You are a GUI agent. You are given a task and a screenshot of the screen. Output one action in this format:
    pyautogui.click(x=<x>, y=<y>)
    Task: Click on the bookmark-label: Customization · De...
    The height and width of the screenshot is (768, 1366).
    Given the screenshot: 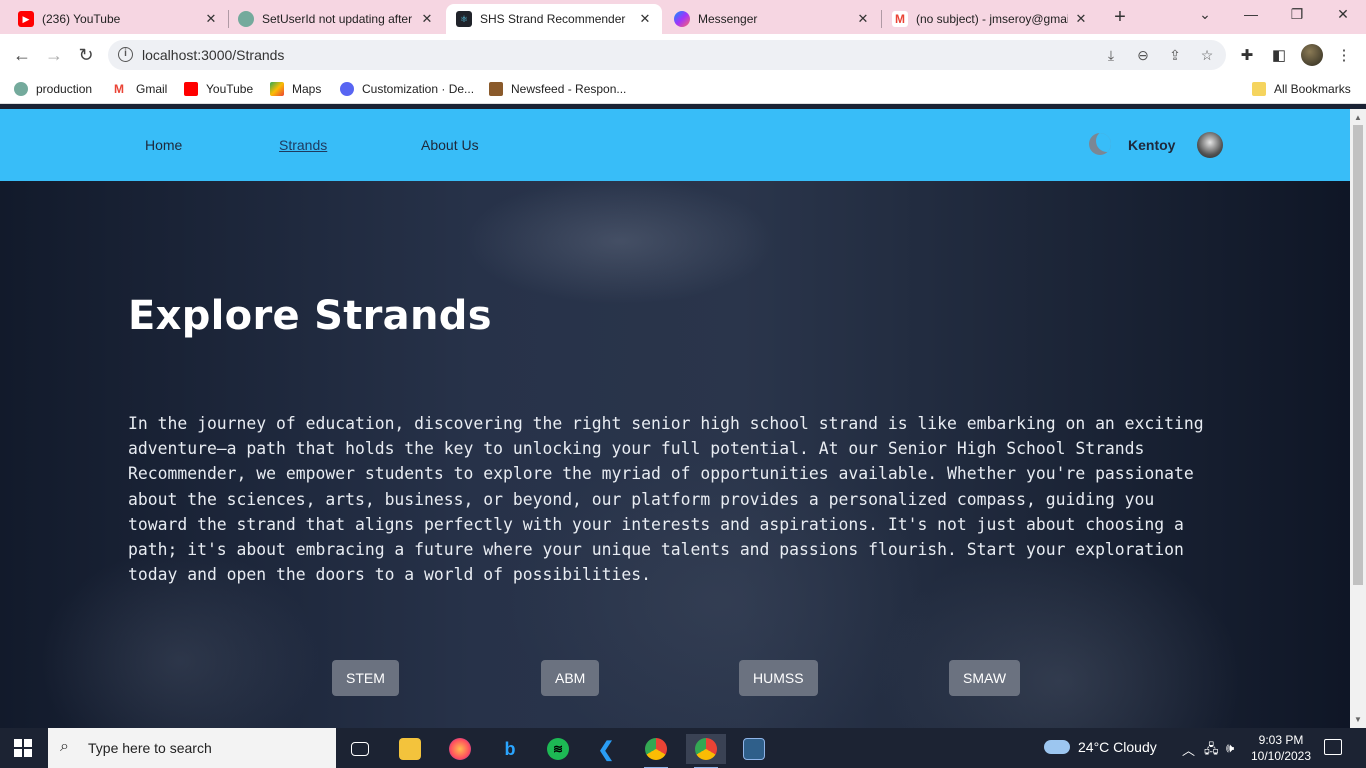 What is the action you would take?
    pyautogui.click(x=418, y=89)
    